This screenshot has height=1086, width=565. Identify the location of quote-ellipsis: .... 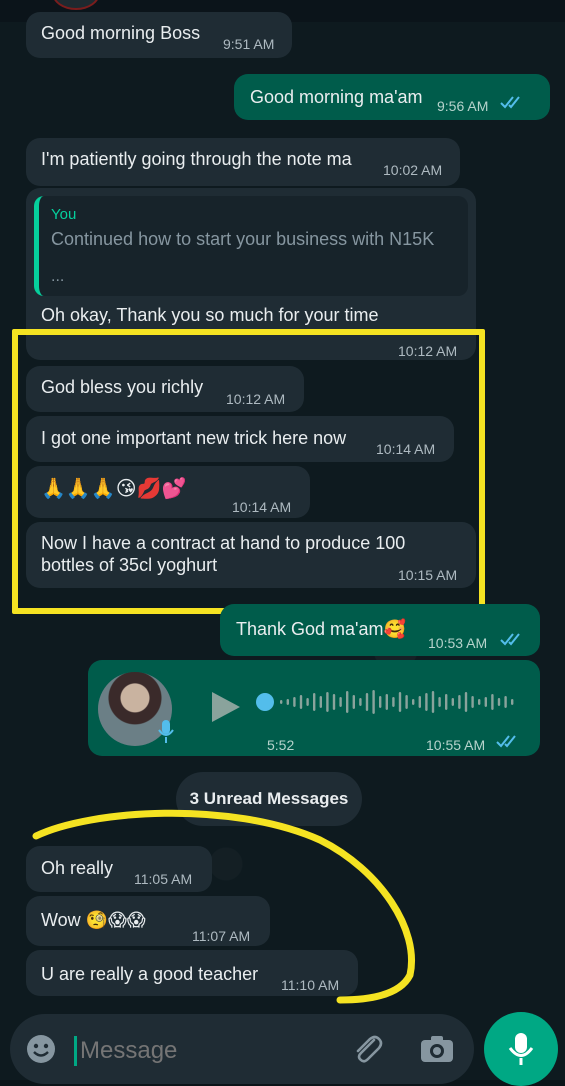
(58, 276).